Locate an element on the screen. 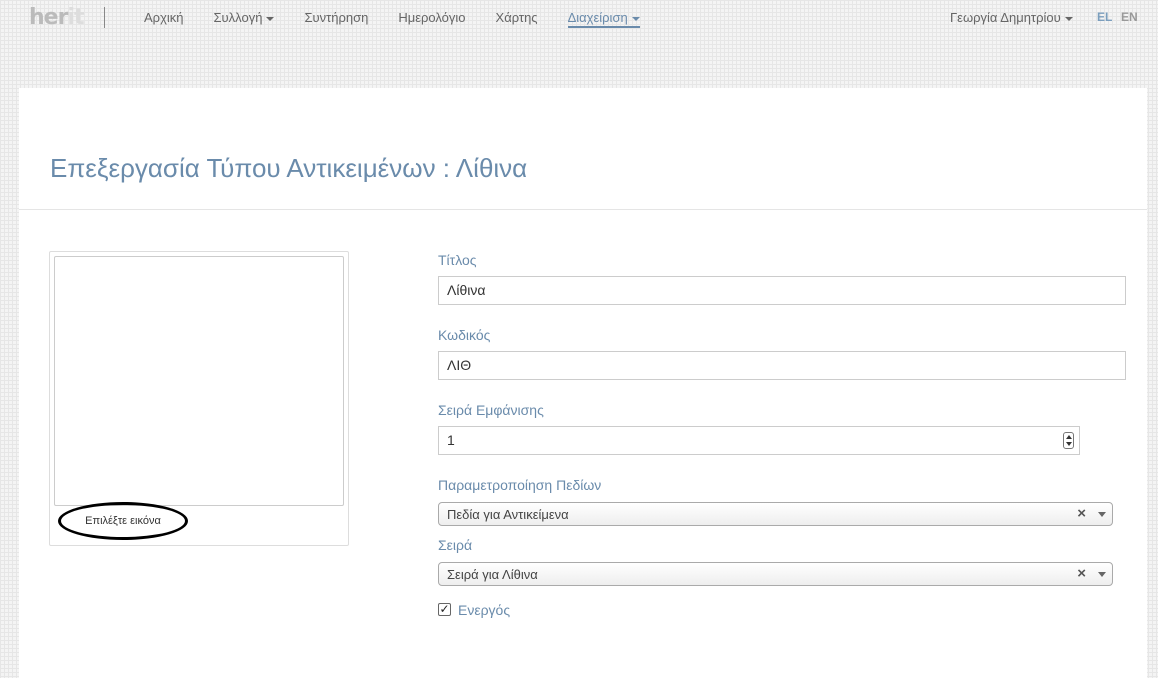 The image size is (1158, 678). active-checkbox: ✓ is located at coordinates (444, 609).